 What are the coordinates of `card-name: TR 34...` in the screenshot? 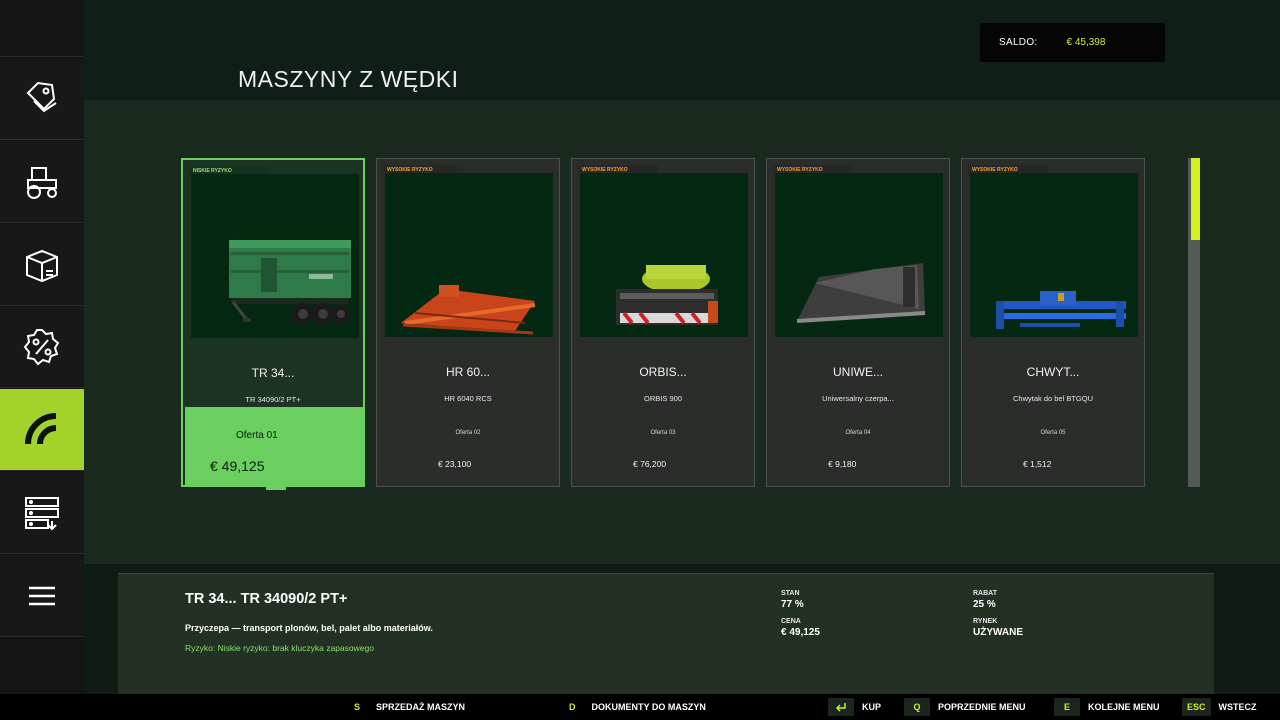 It's located at (273, 373).